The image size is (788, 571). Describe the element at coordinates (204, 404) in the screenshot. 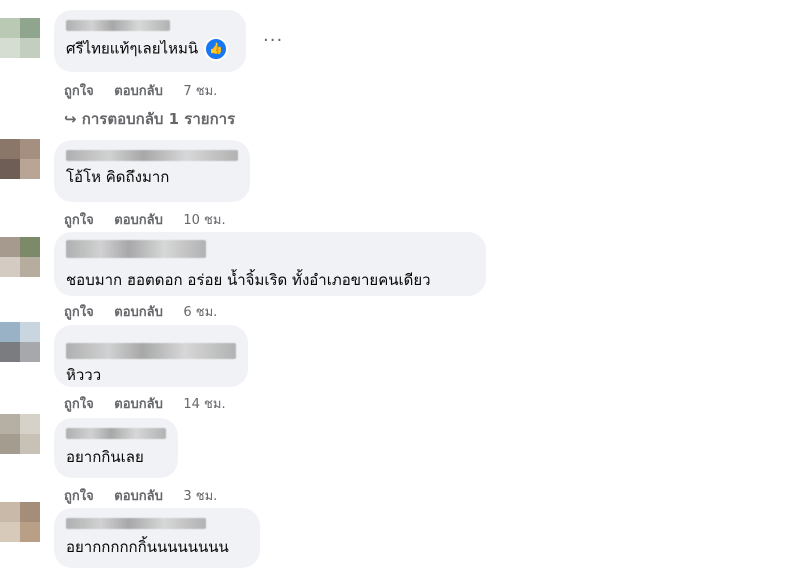

I see `timestamp: 14 ชม.` at that location.